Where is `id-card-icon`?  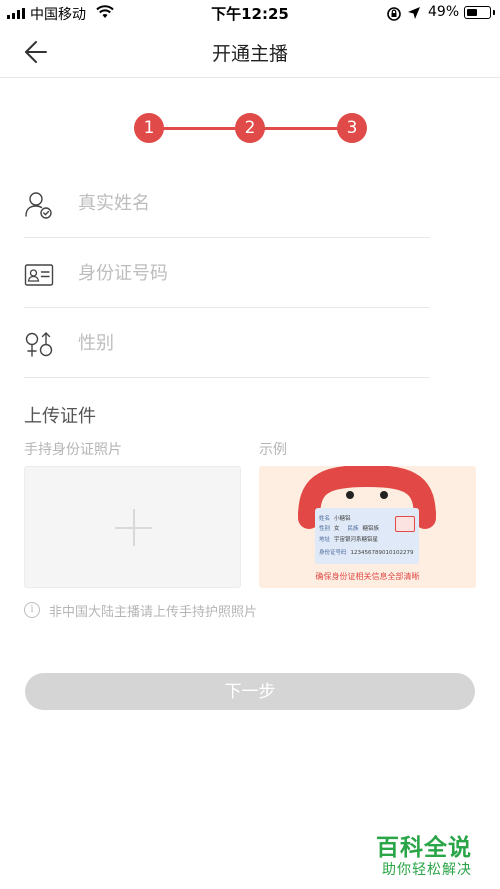
id-card-icon is located at coordinates (39, 275).